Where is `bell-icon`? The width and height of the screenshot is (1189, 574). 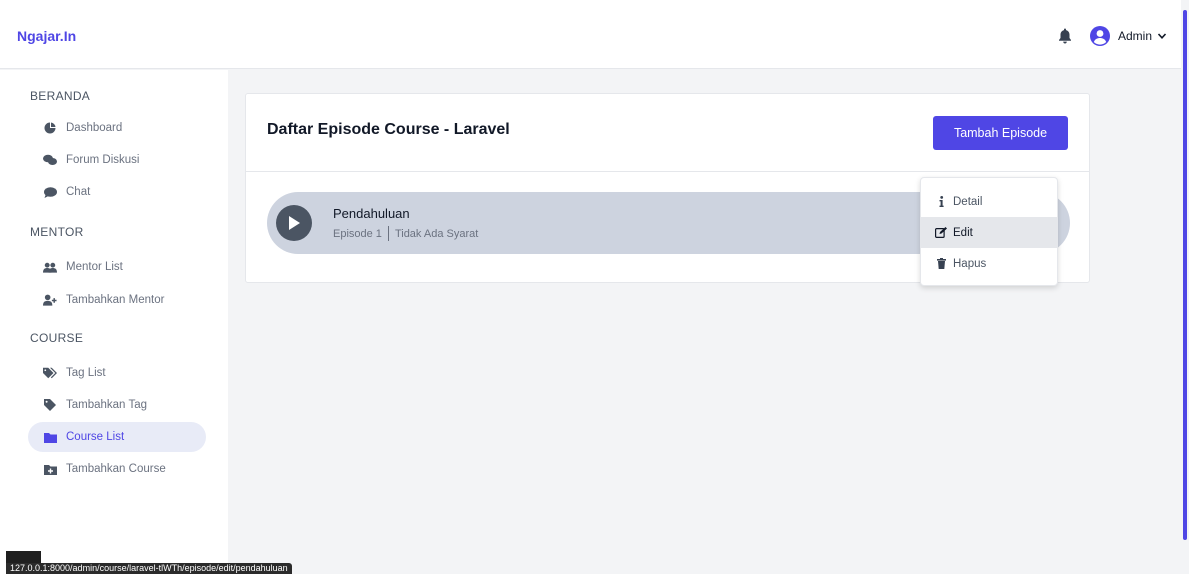
bell-icon is located at coordinates (1065, 36).